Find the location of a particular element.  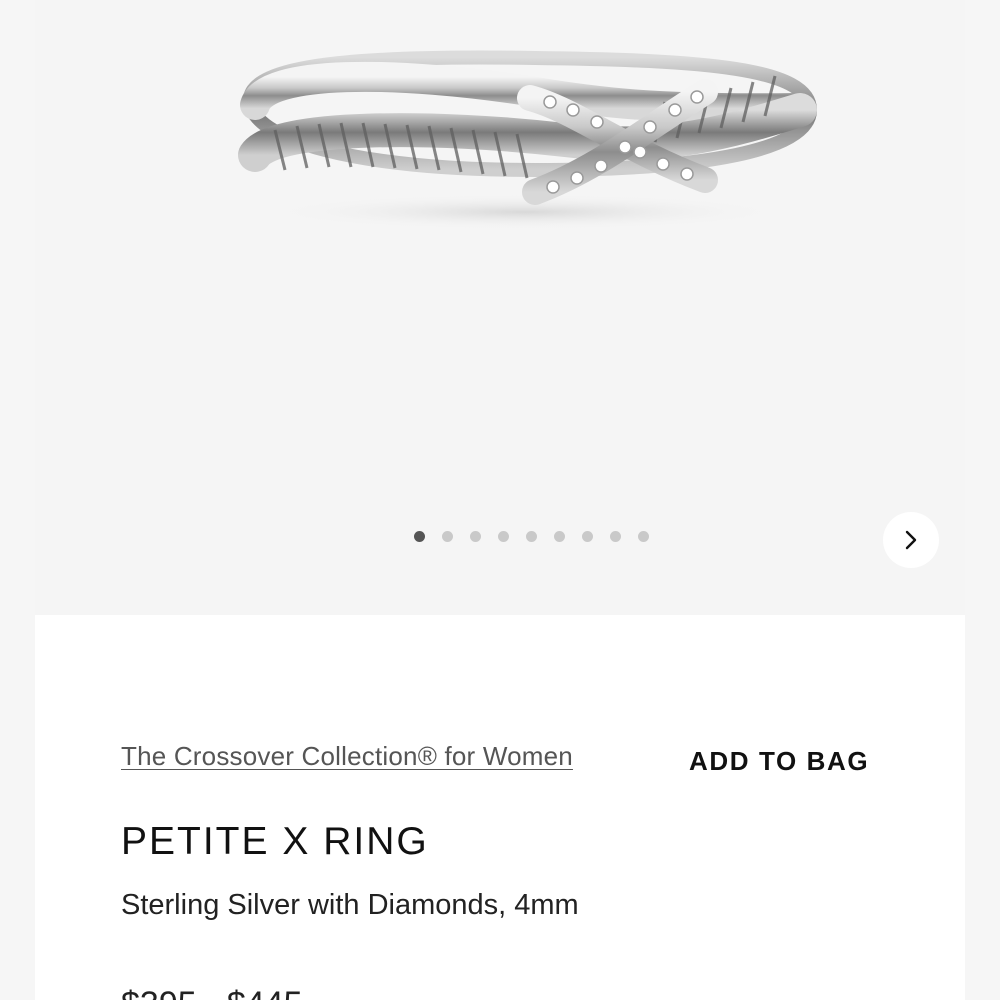

product-subtitle: Sterling Silver with Diamonds, 4mm is located at coordinates (350, 905).